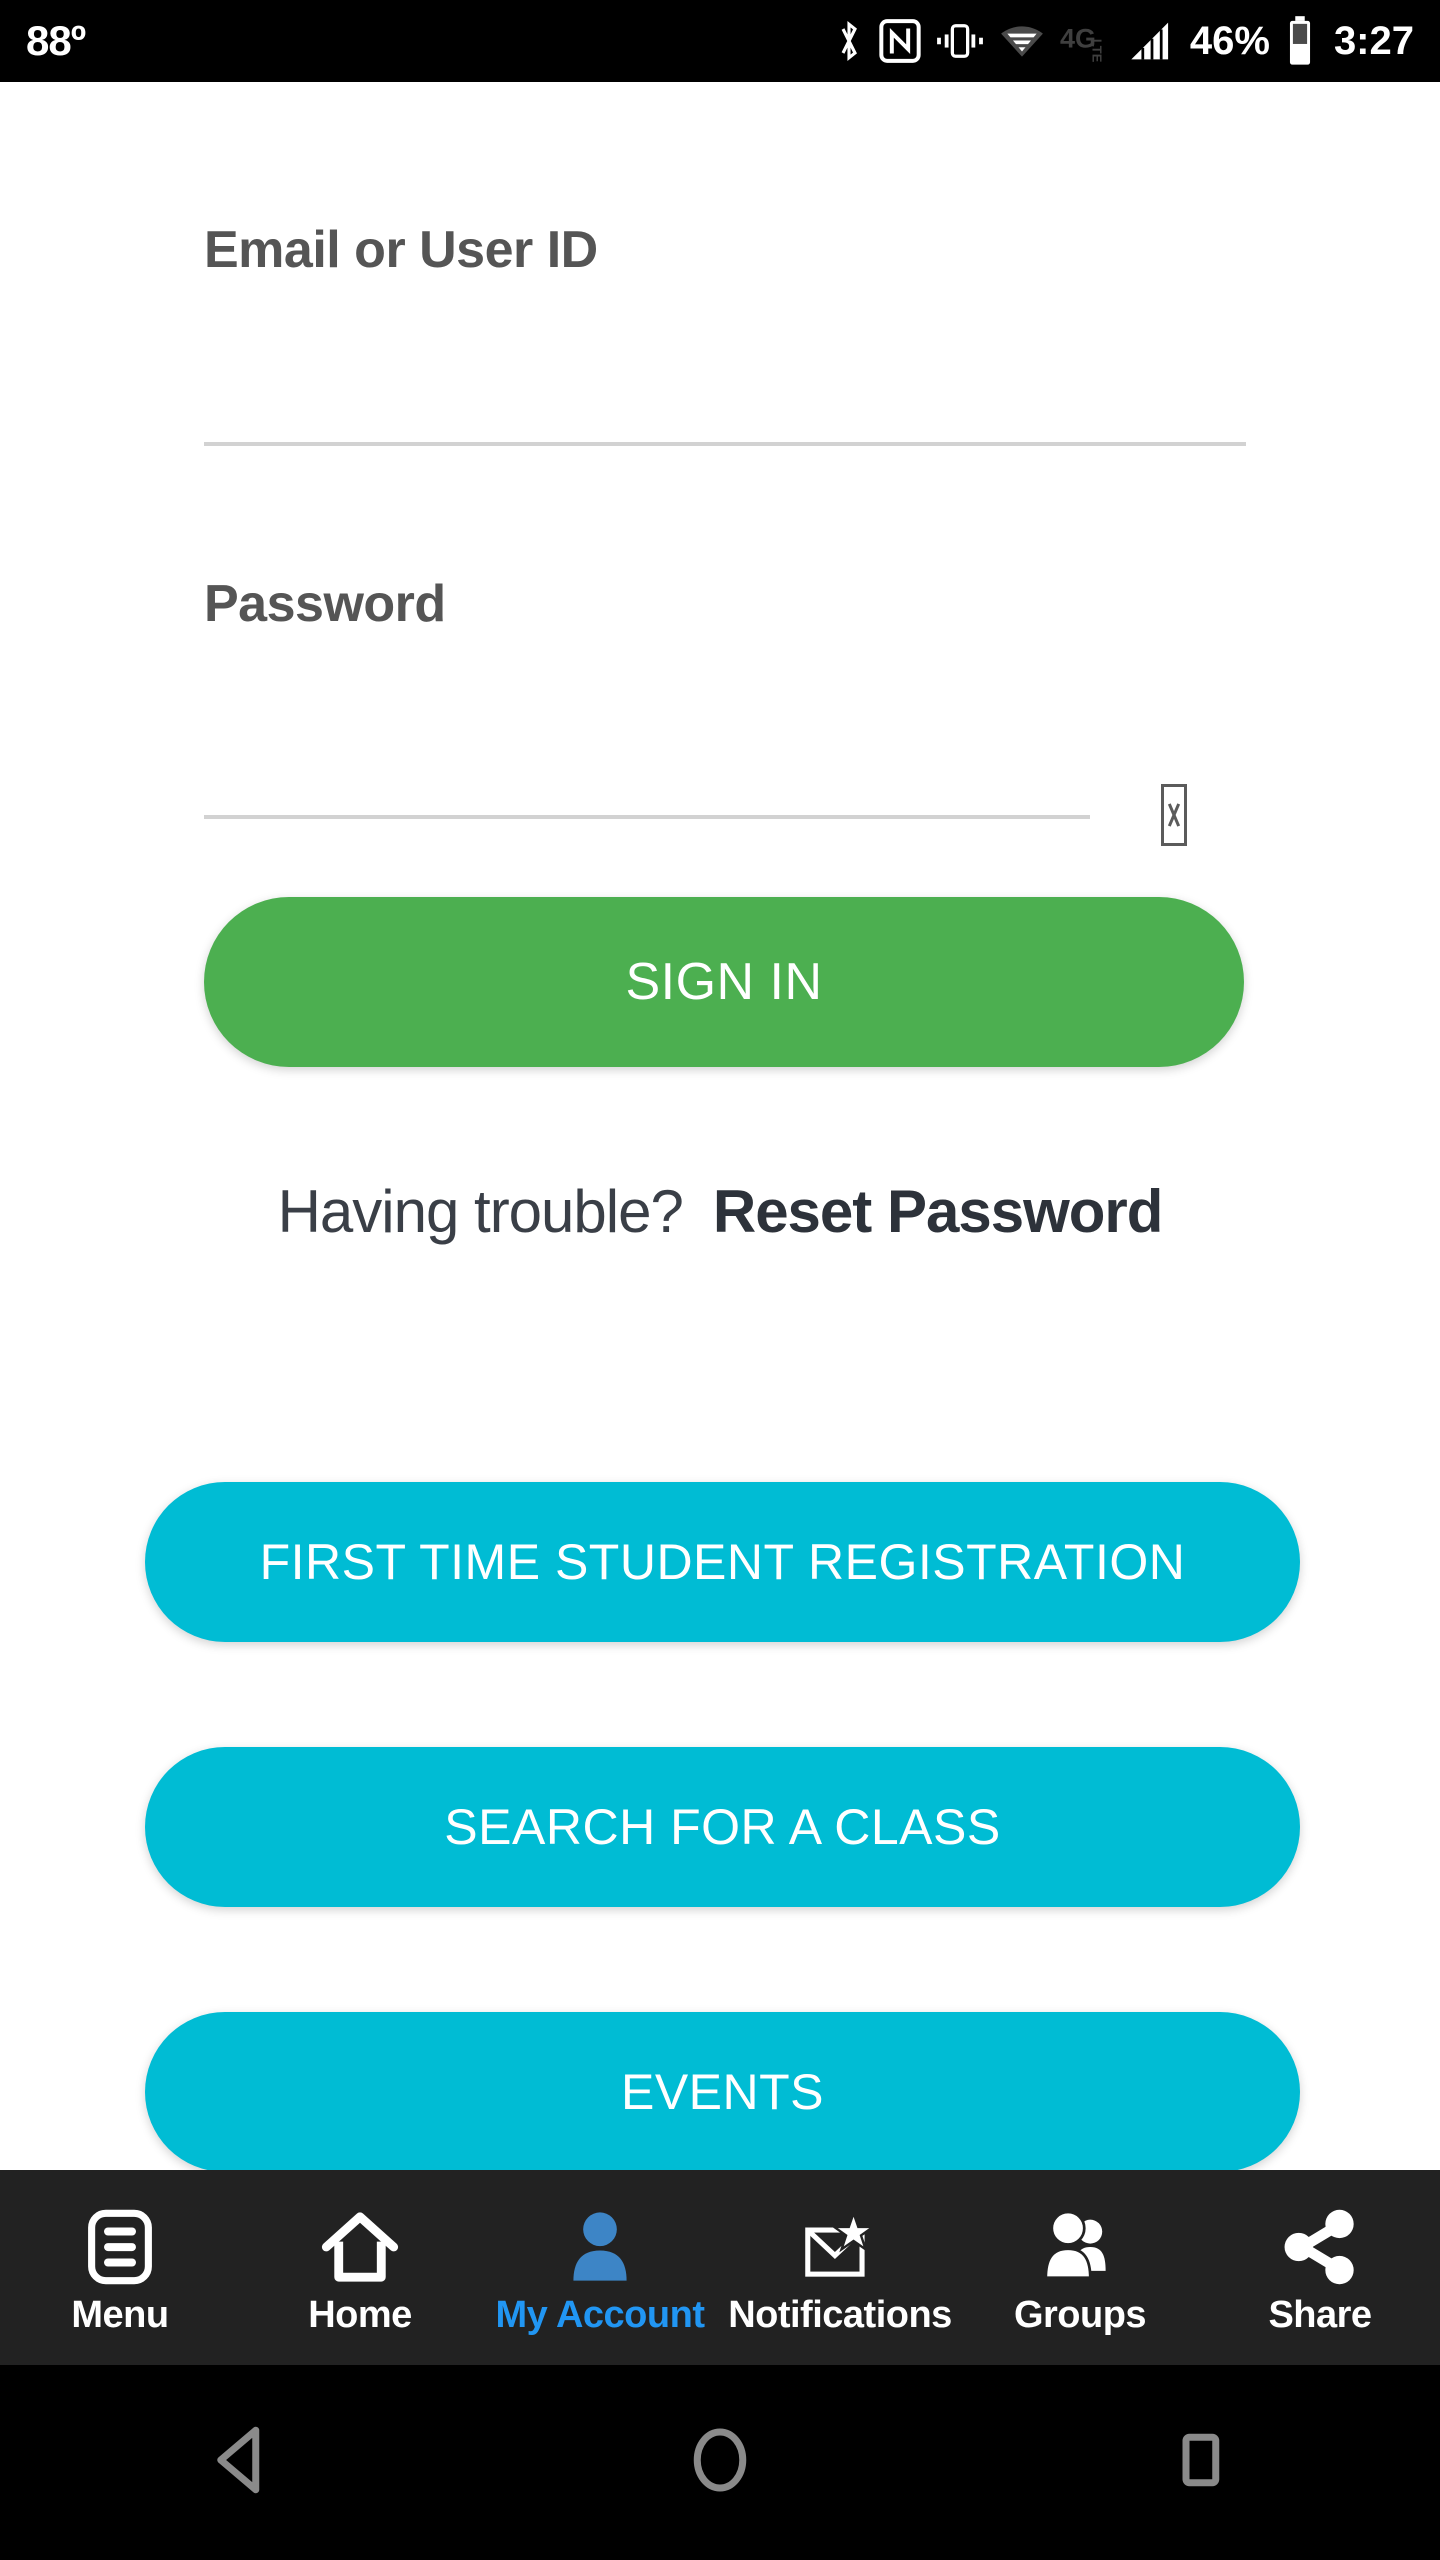  Describe the element at coordinates (724, 393) in the screenshot. I see `email-input` at that location.